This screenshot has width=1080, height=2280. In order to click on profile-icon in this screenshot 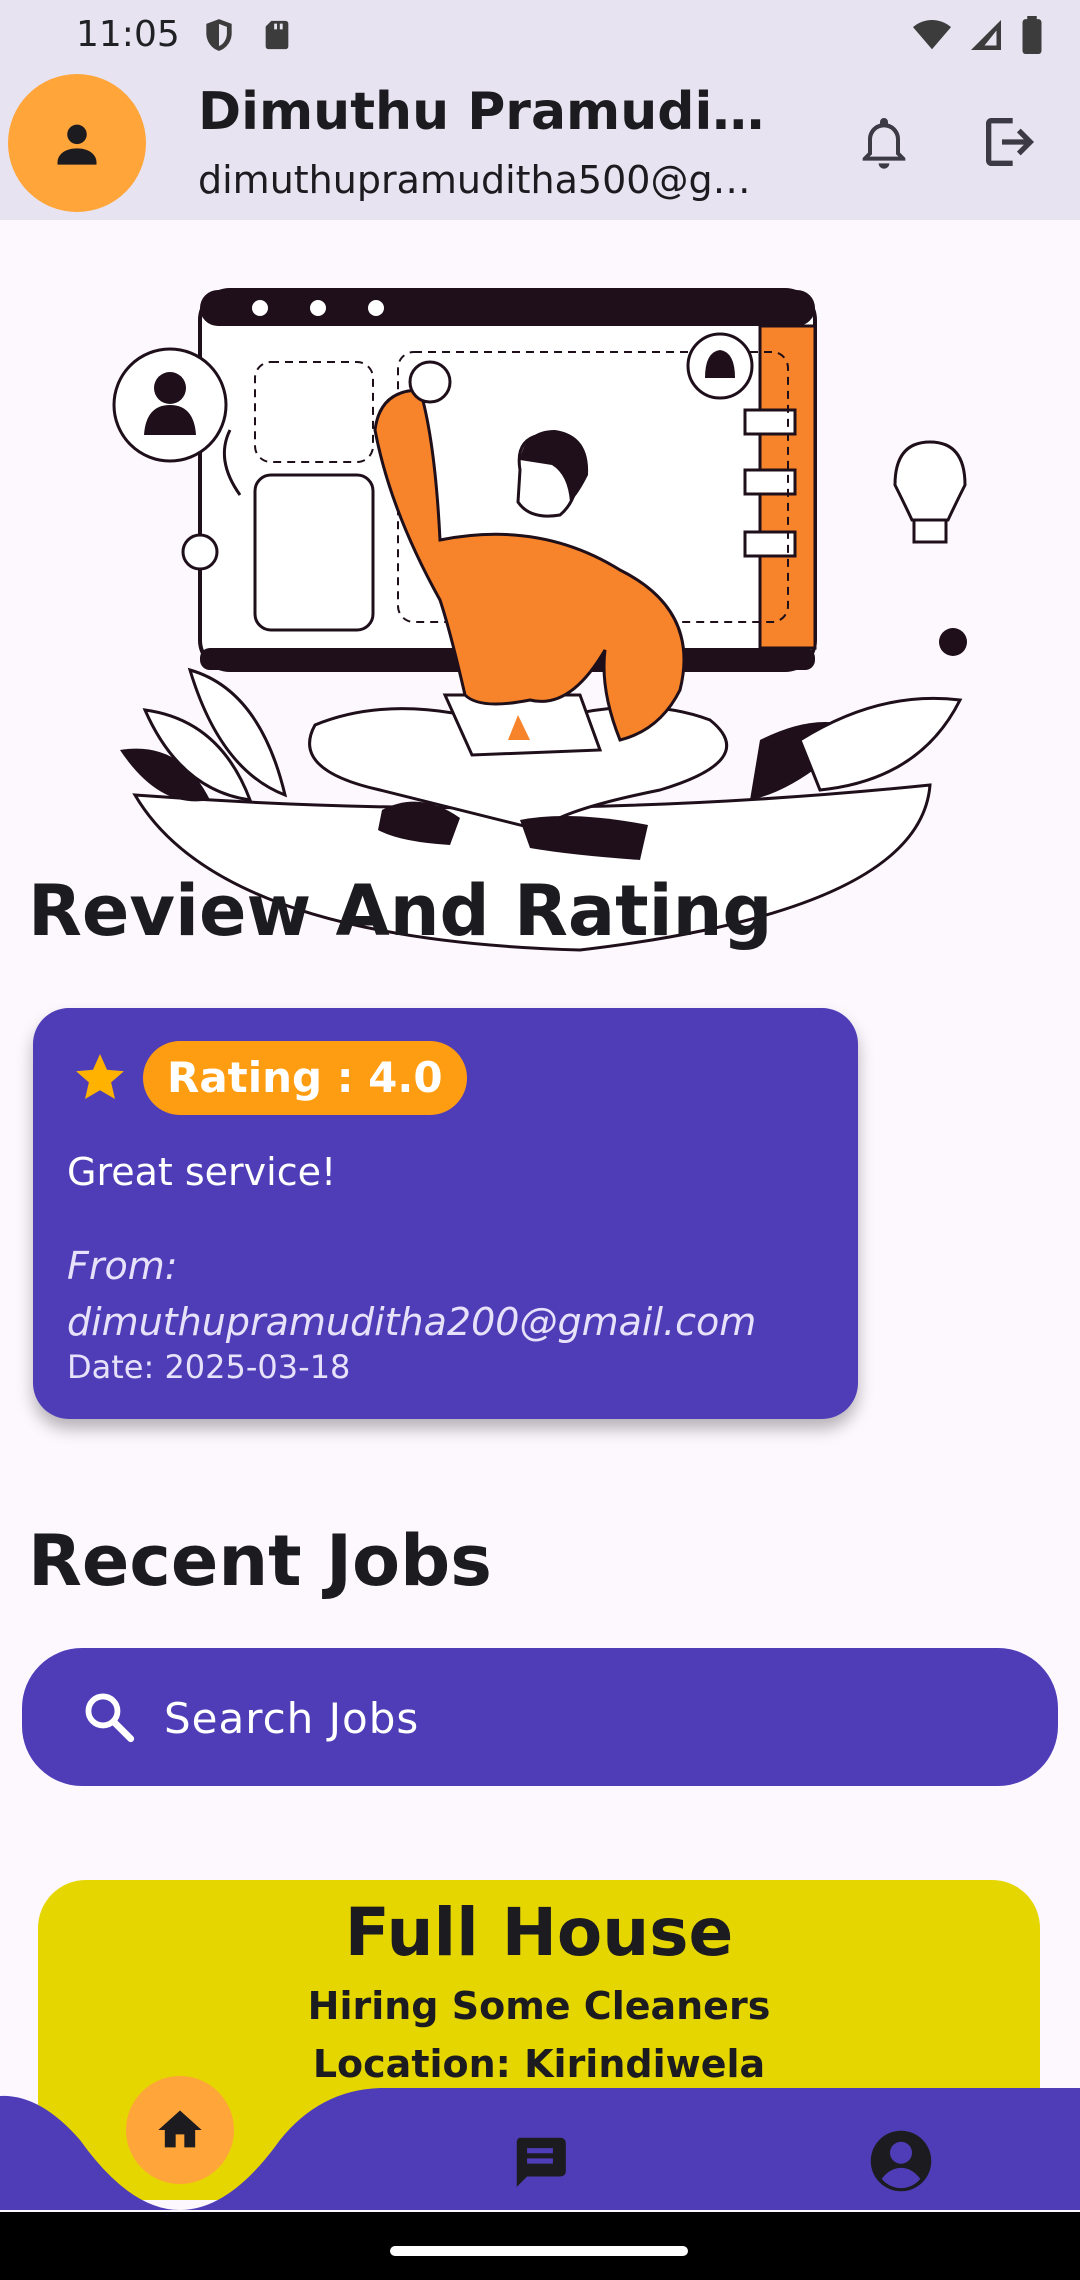, I will do `click(901, 2161)`.